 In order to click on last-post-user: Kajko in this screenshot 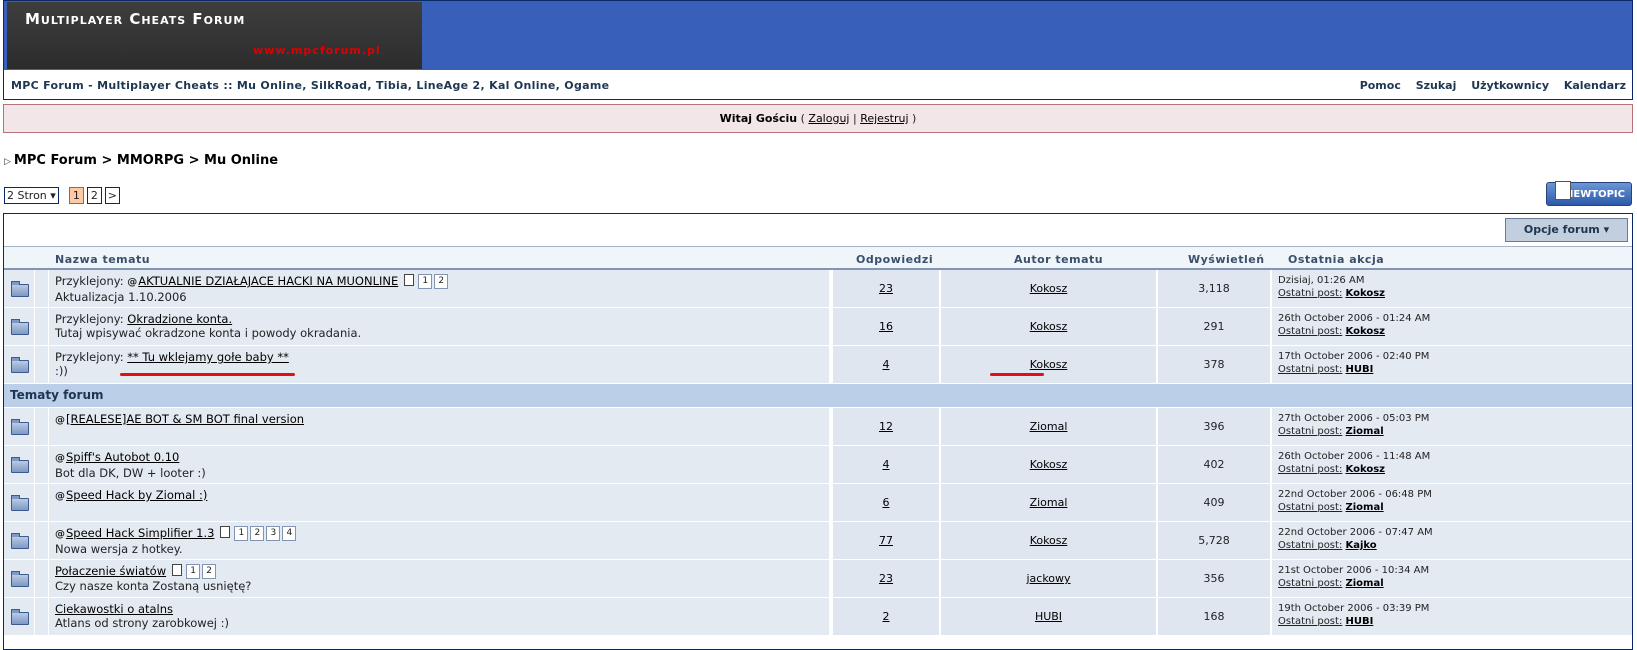, I will do `click(1361, 545)`.